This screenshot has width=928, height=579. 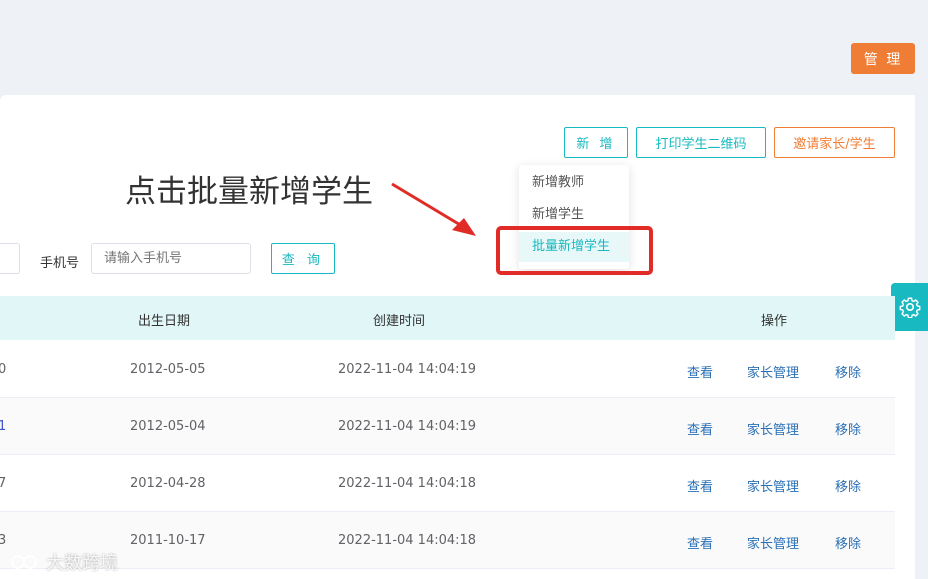 I want to click on annotation-text: 点击批量新增学生, so click(x=249, y=192).